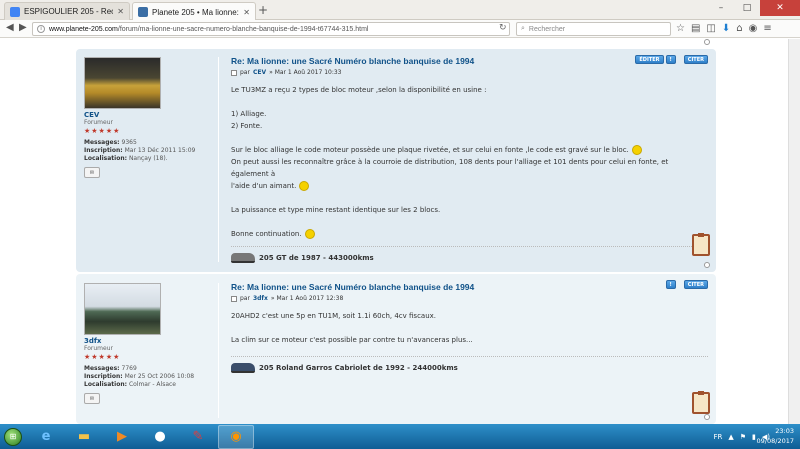 The image size is (800, 449). I want to click on forward-icon: ▶, so click(23, 27).